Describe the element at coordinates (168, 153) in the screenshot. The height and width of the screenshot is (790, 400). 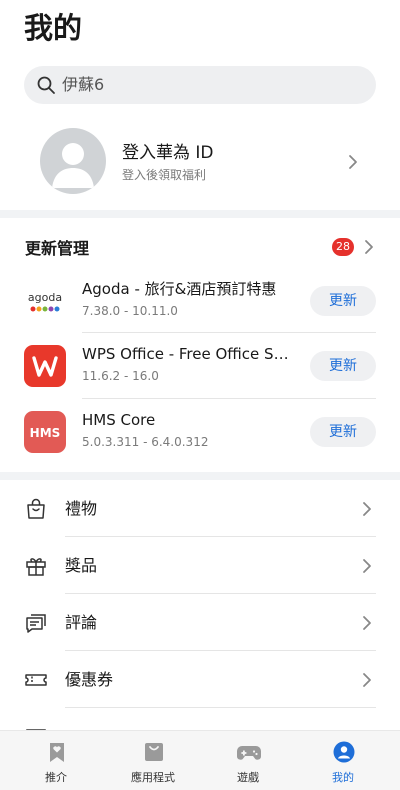
I see `login-title: 登入華為 ID` at that location.